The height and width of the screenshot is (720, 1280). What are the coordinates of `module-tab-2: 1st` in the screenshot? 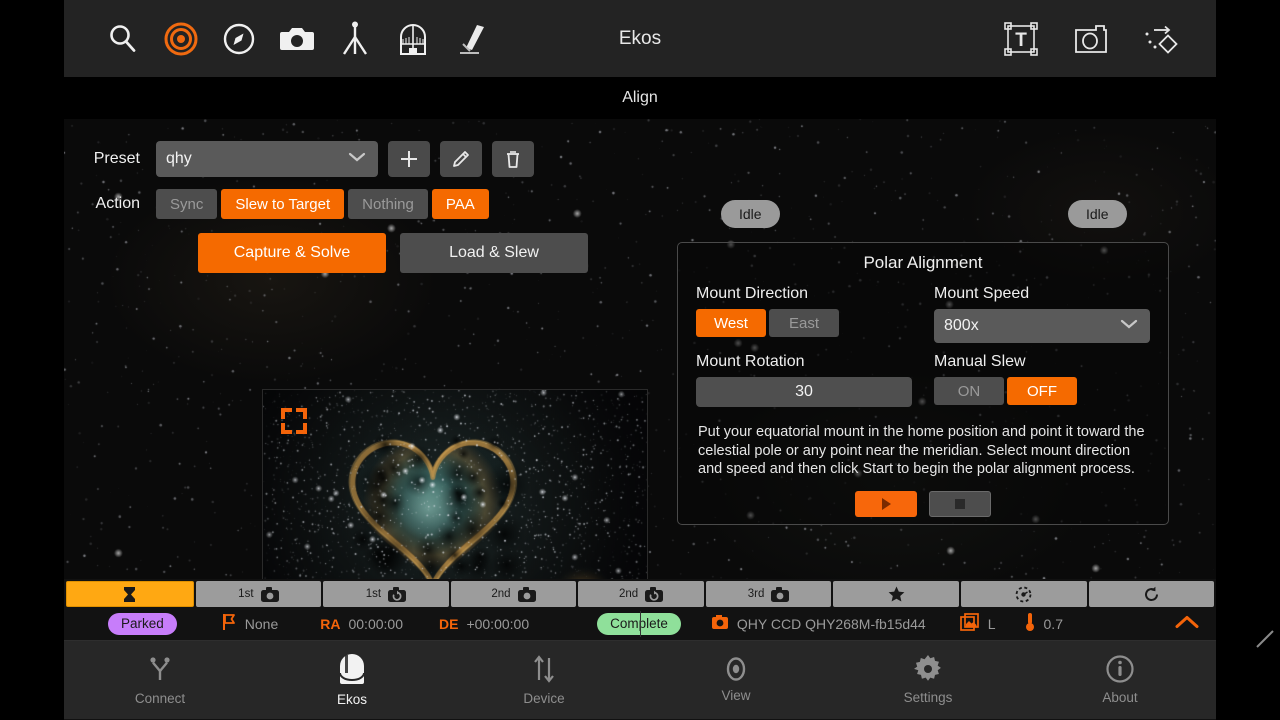 It's located at (386, 594).